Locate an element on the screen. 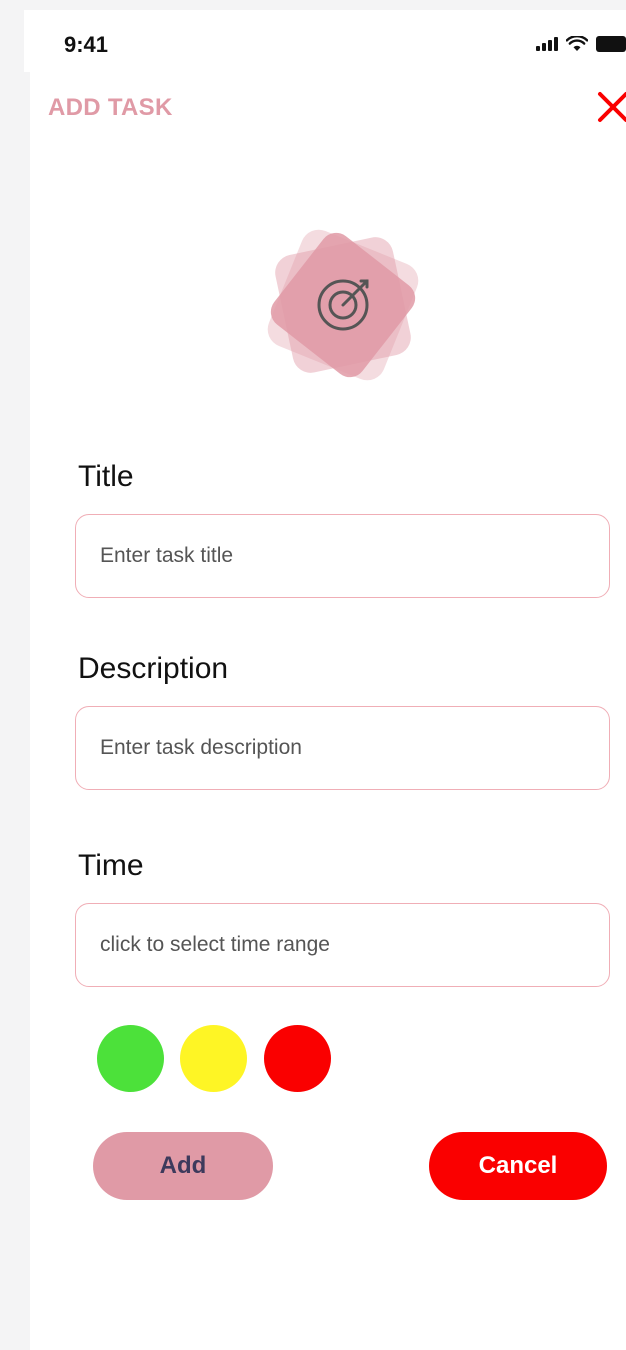  cancel-button: Cancel is located at coordinates (518, 1166).